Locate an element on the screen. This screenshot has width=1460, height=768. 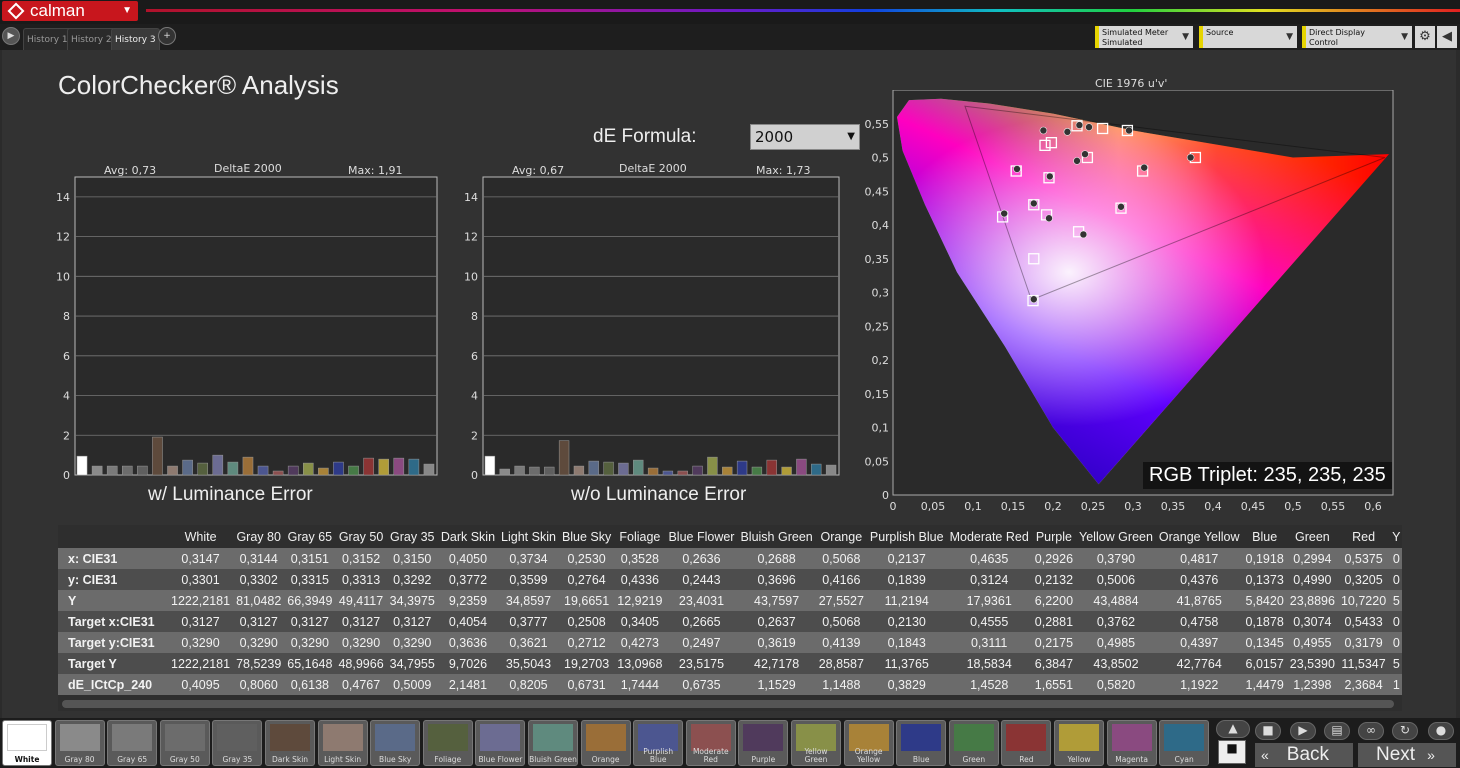
next-button: Next » is located at coordinates (1407, 755).